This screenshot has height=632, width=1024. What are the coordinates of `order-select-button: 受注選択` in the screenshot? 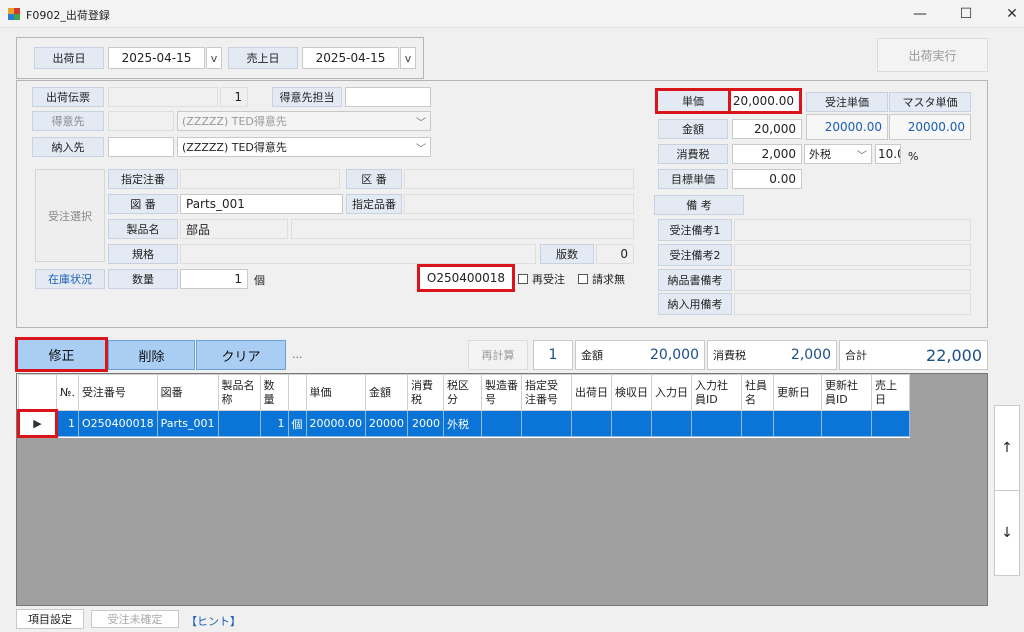 It's located at (70, 215).